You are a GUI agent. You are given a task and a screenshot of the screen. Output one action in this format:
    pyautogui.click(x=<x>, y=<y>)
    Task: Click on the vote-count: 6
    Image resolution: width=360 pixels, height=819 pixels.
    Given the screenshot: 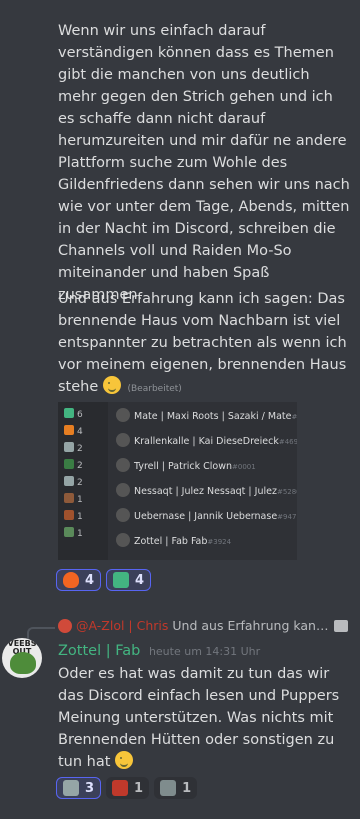 What is the action you would take?
    pyautogui.click(x=80, y=415)
    